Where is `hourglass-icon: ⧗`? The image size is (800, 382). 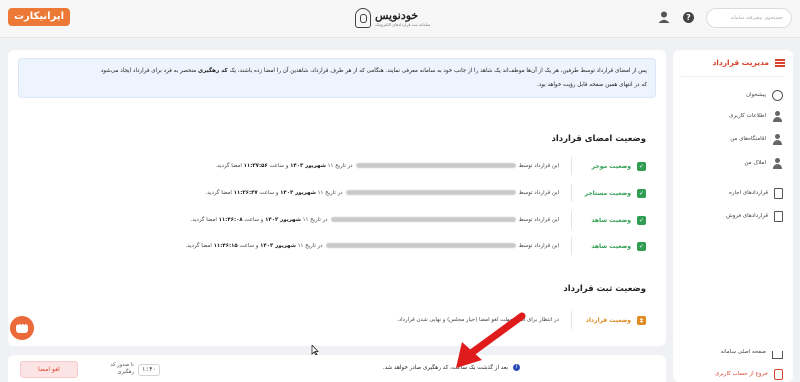 hourglass-icon: ⧗ is located at coordinates (641, 320).